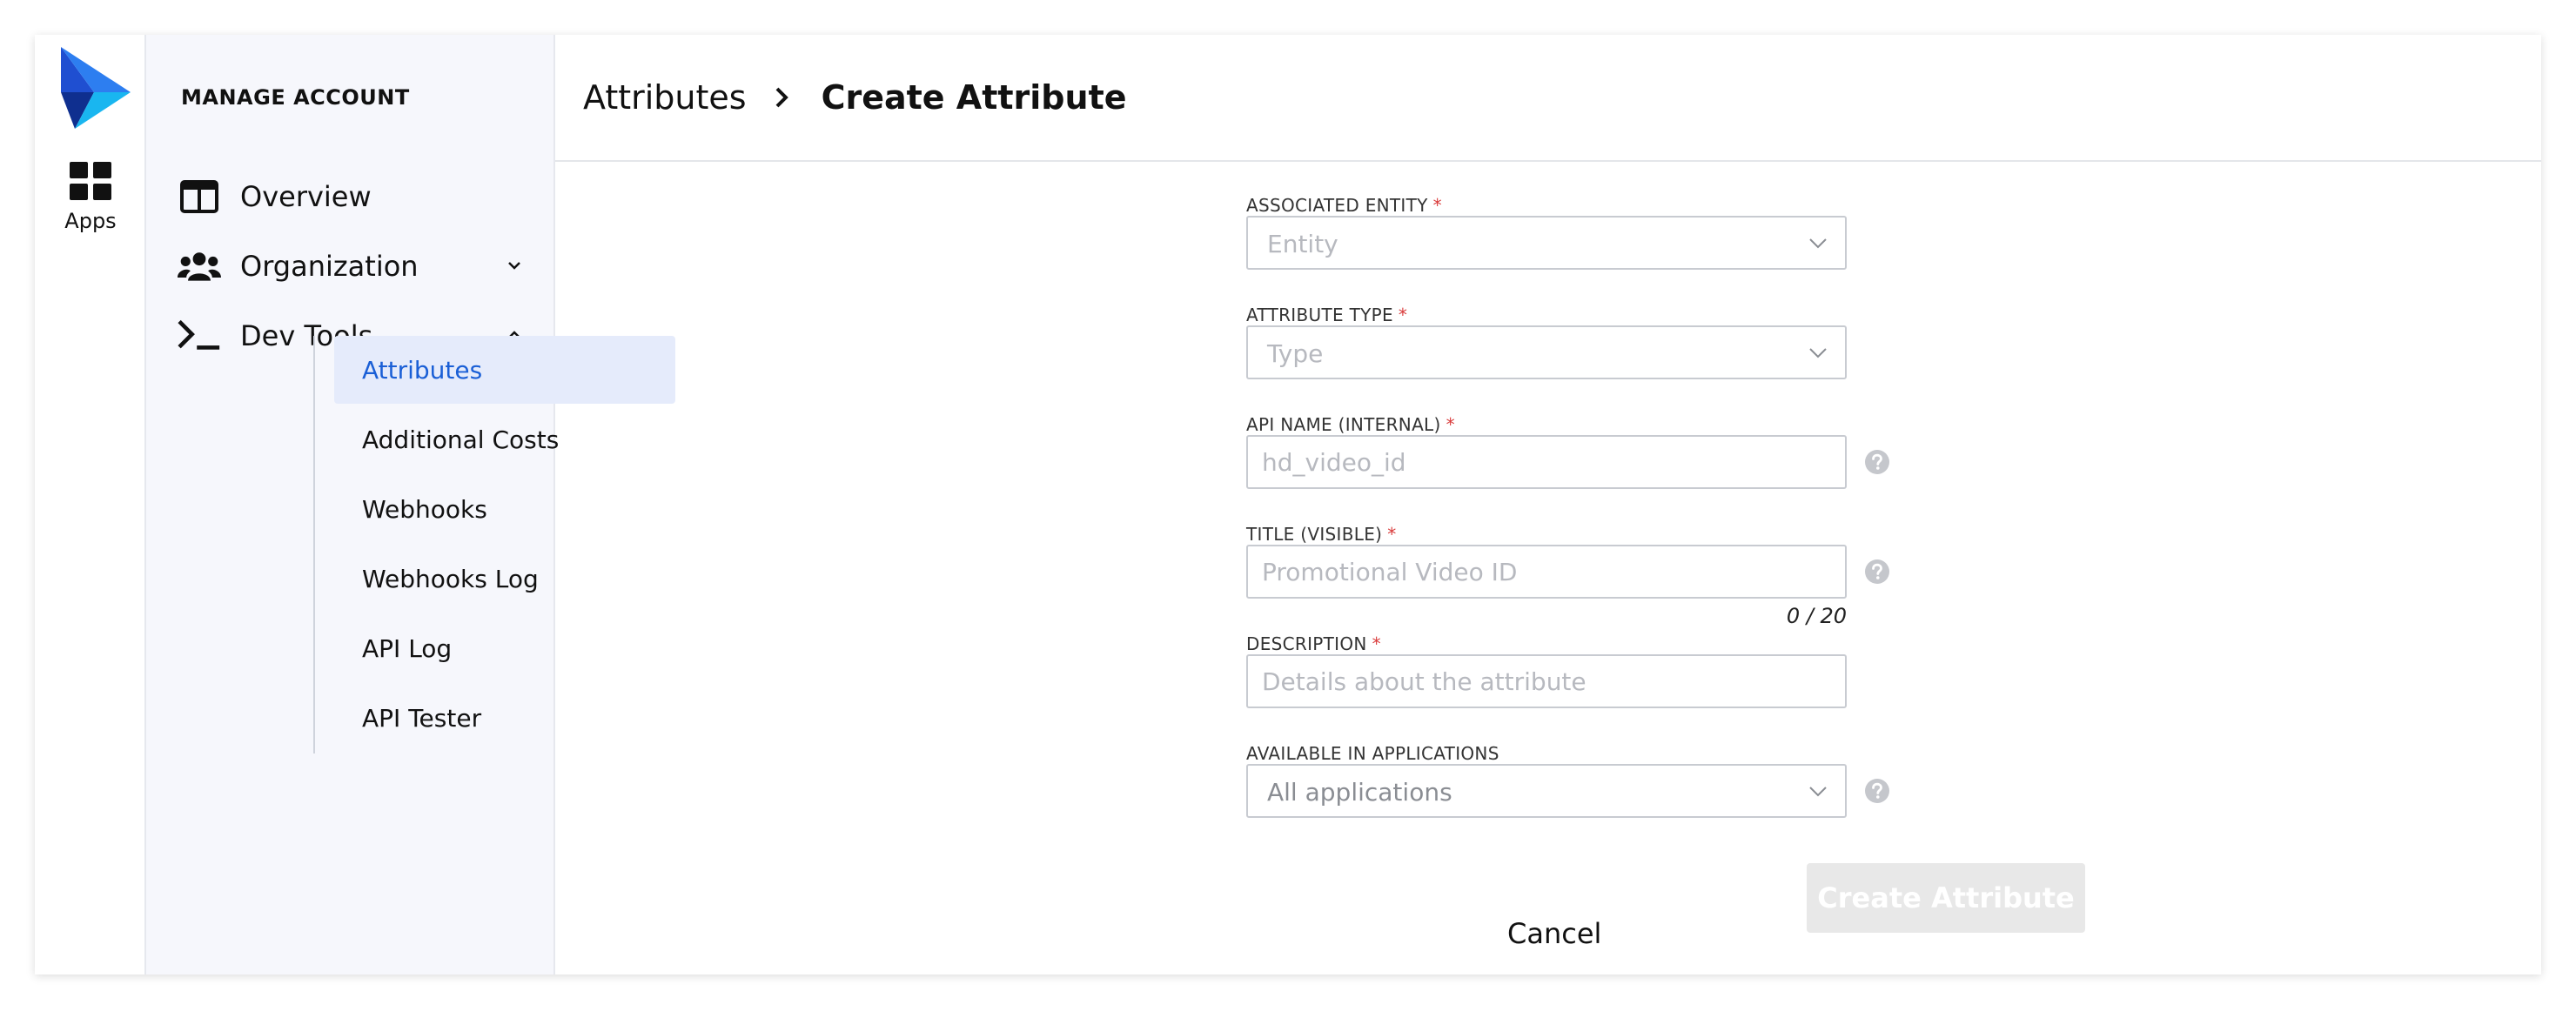 The width and height of the screenshot is (2576, 1018). Describe the element at coordinates (665, 97) in the screenshot. I see `breadcrumb-attributes-link: Attributes` at that location.